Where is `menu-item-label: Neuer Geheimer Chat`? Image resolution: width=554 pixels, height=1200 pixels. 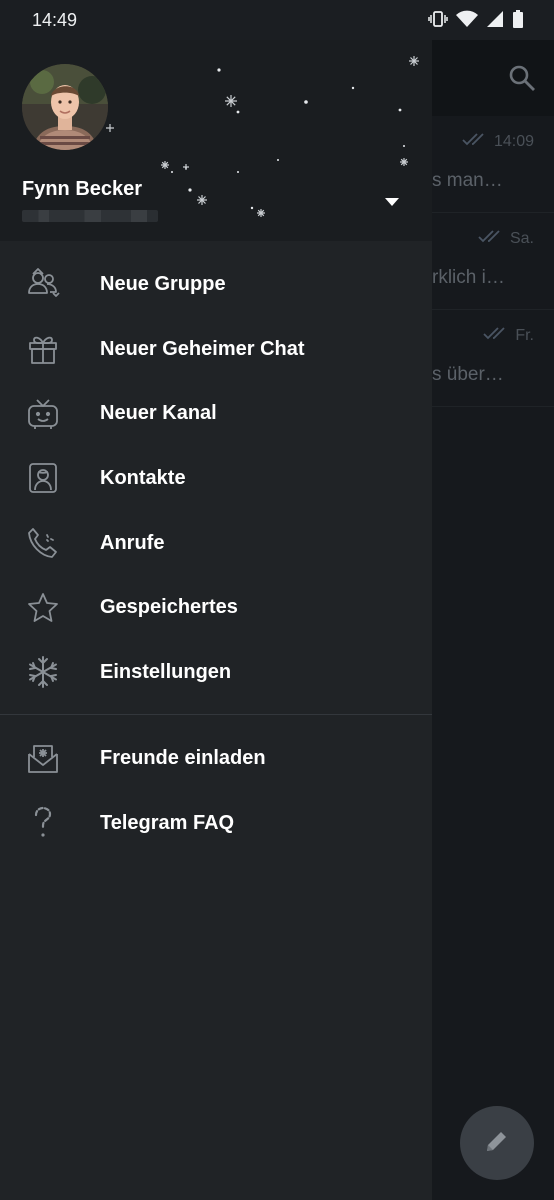 menu-item-label: Neuer Geheimer Chat is located at coordinates (202, 348).